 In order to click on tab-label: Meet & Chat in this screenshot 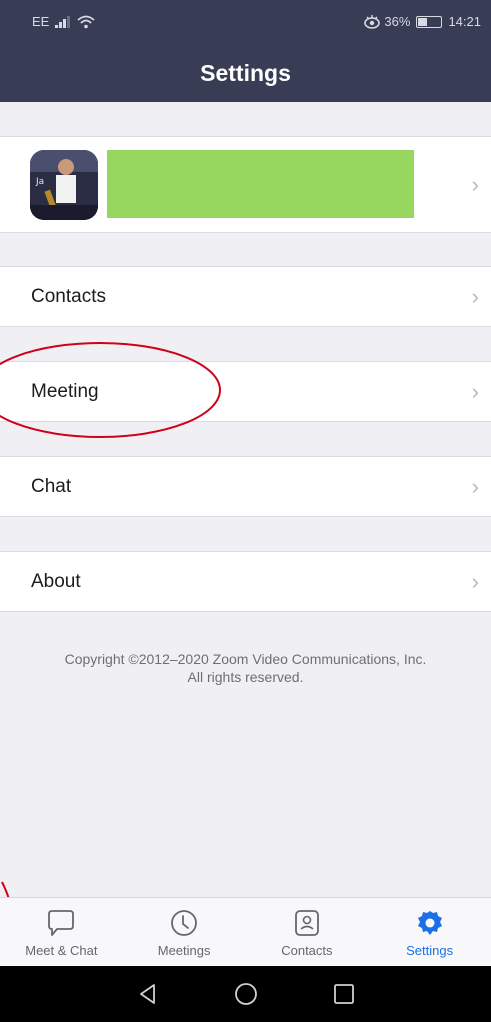, I will do `click(61, 950)`.